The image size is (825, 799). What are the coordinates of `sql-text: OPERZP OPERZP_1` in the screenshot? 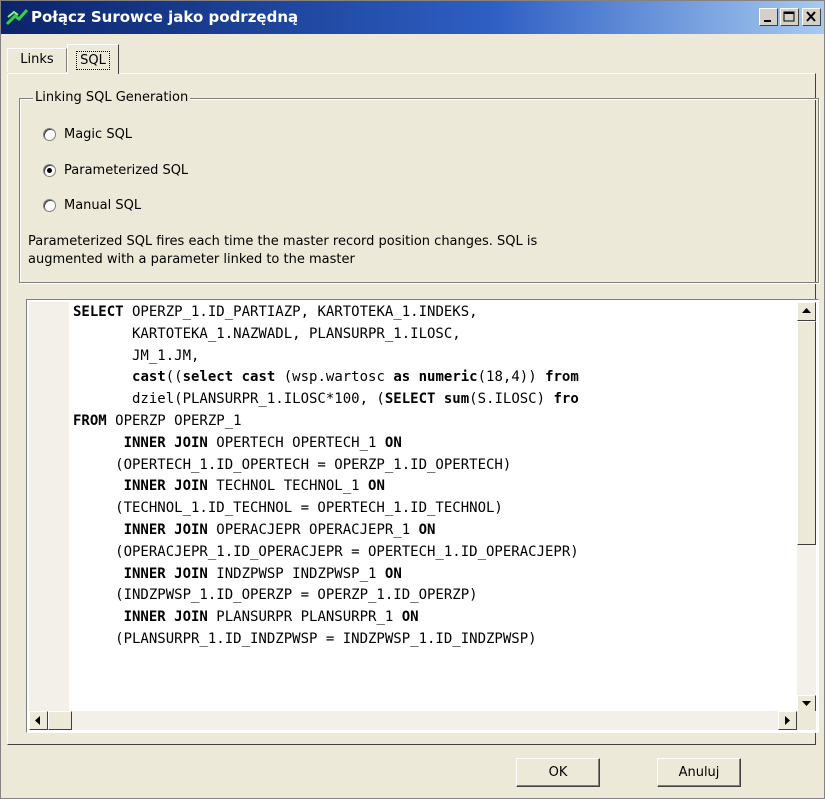 It's located at (174, 420).